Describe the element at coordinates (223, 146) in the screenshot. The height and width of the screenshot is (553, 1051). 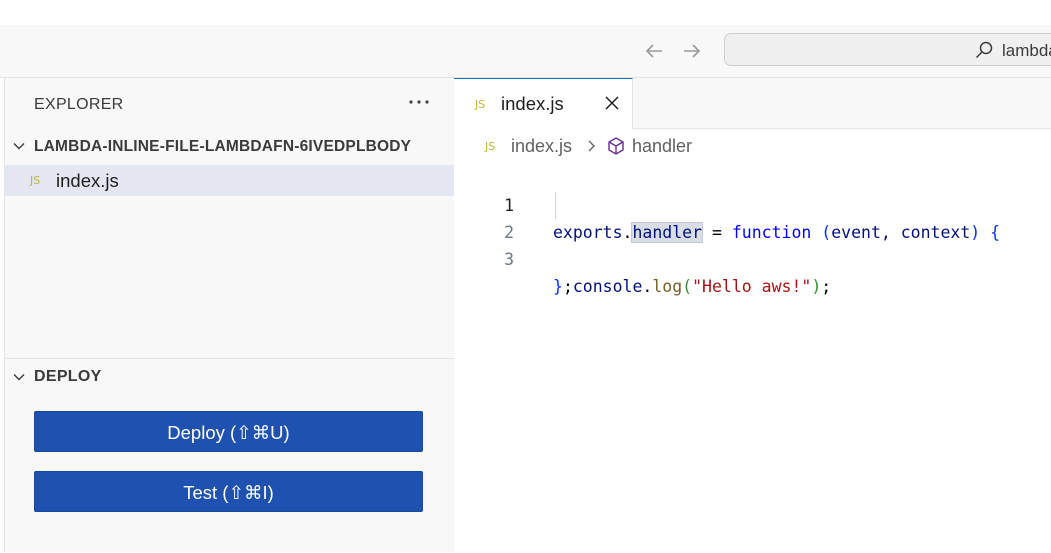
I see `folder-name: LAMBDA-INLINE-FILE-LAMBDAFN-6IVEDPLBODY` at that location.